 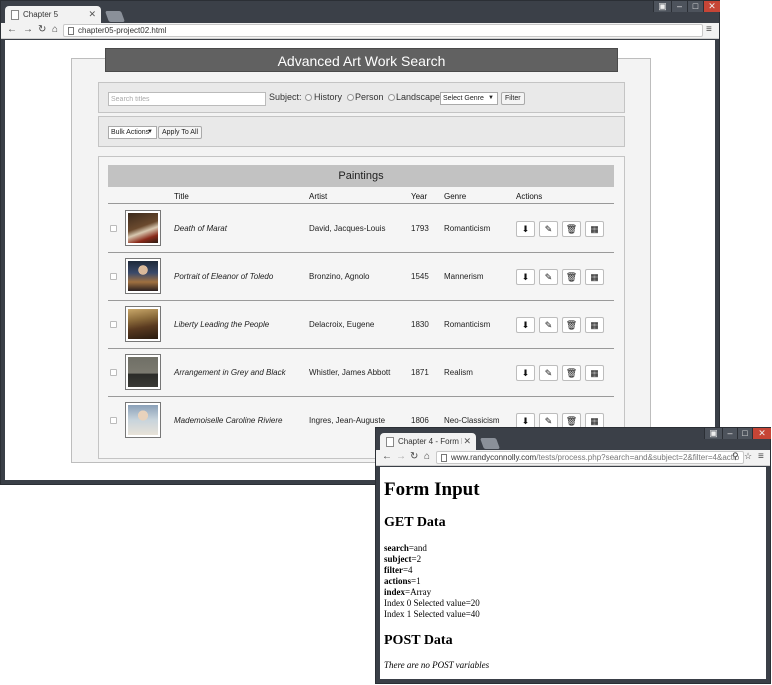 What do you see at coordinates (419, 196) in the screenshot?
I see `column-header-year: Year` at bounding box center [419, 196].